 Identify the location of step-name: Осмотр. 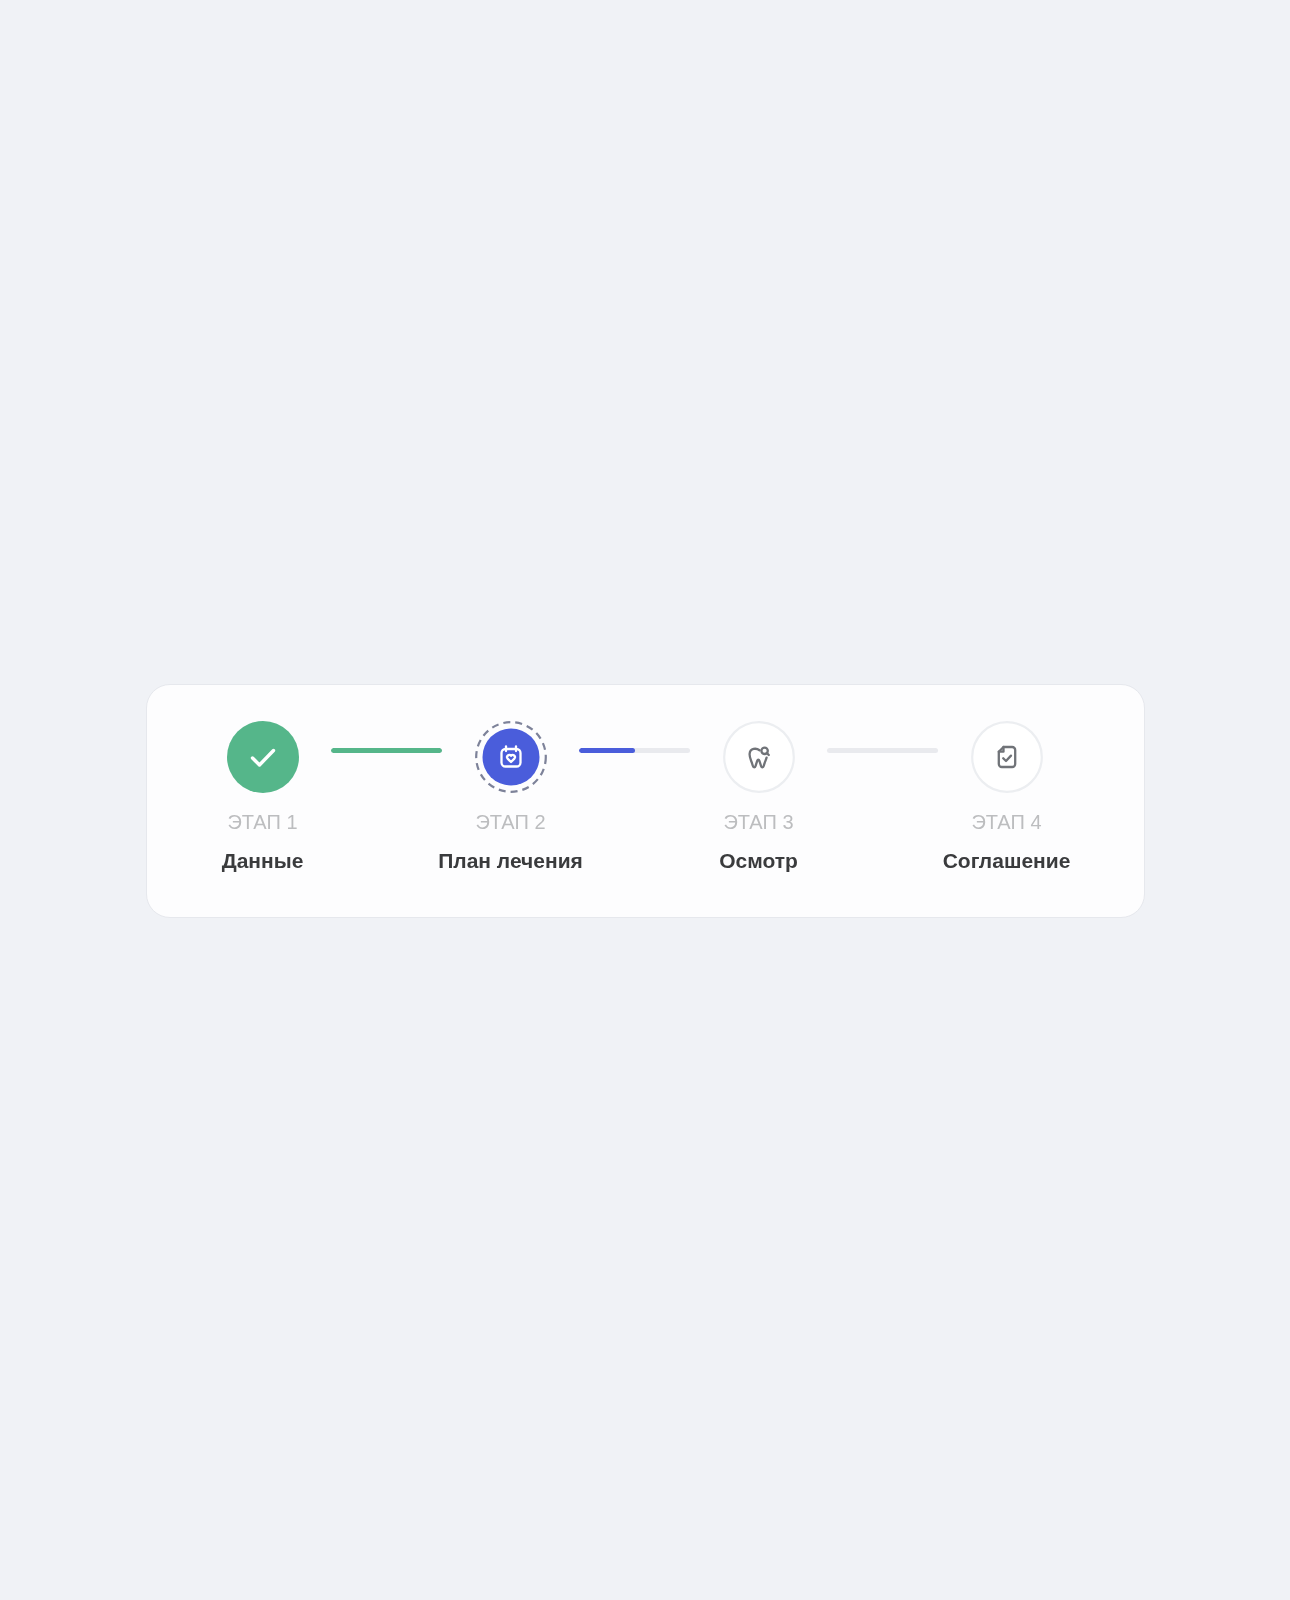
(758, 861).